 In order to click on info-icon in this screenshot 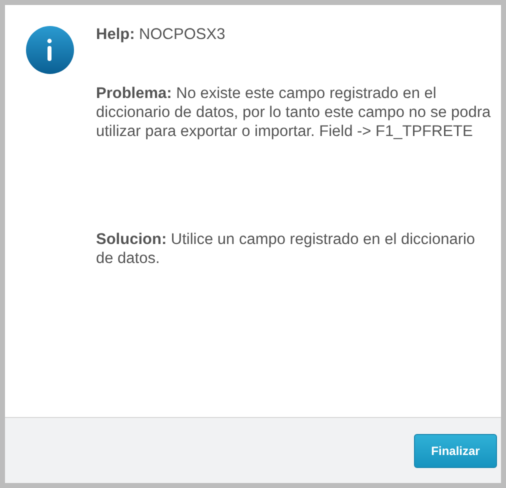, I will do `click(50, 50)`.